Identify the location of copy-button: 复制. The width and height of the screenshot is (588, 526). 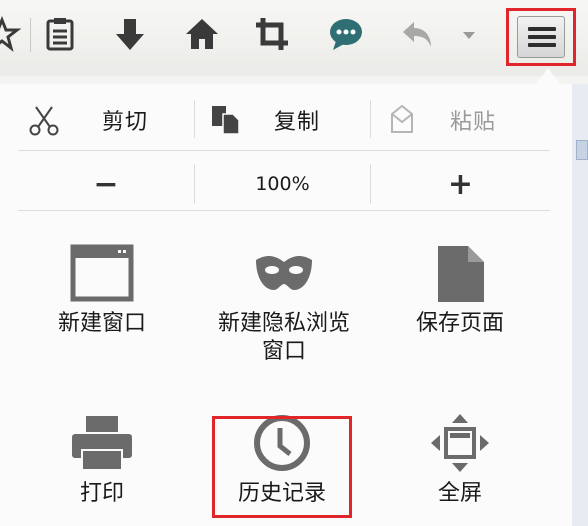
(293, 120).